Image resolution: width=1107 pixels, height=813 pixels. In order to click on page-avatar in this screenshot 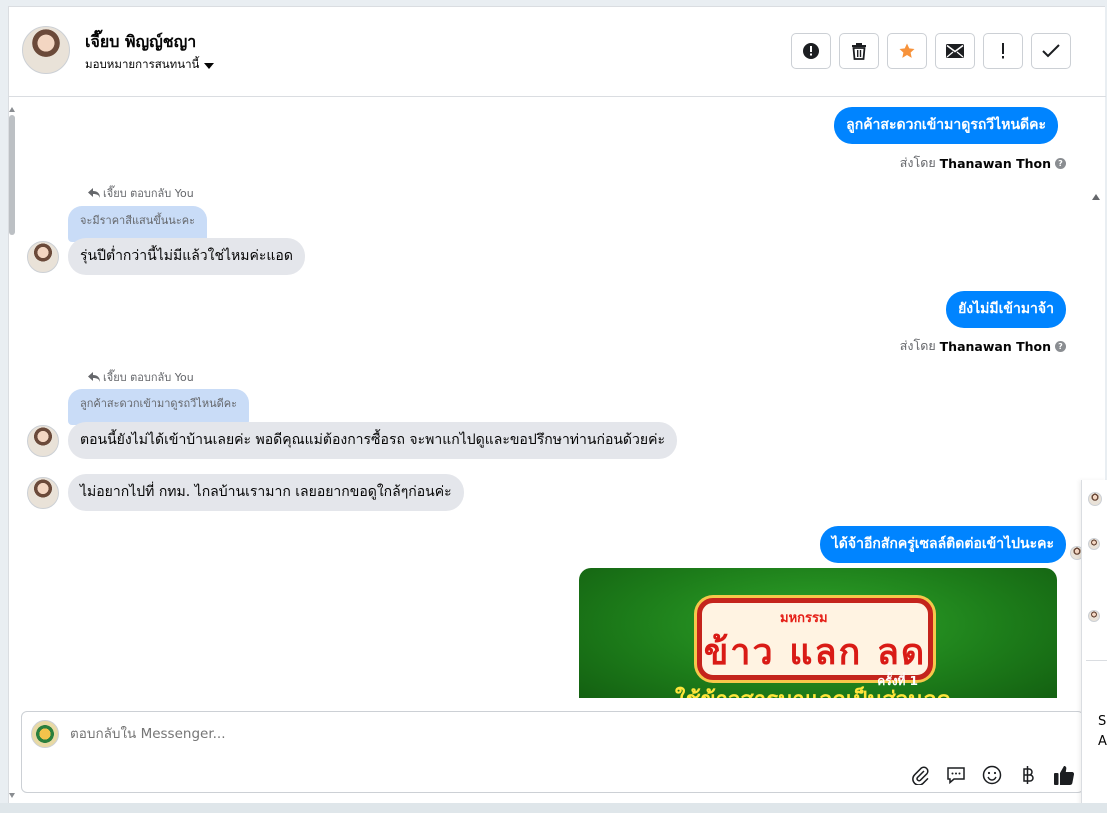, I will do `click(45, 734)`.